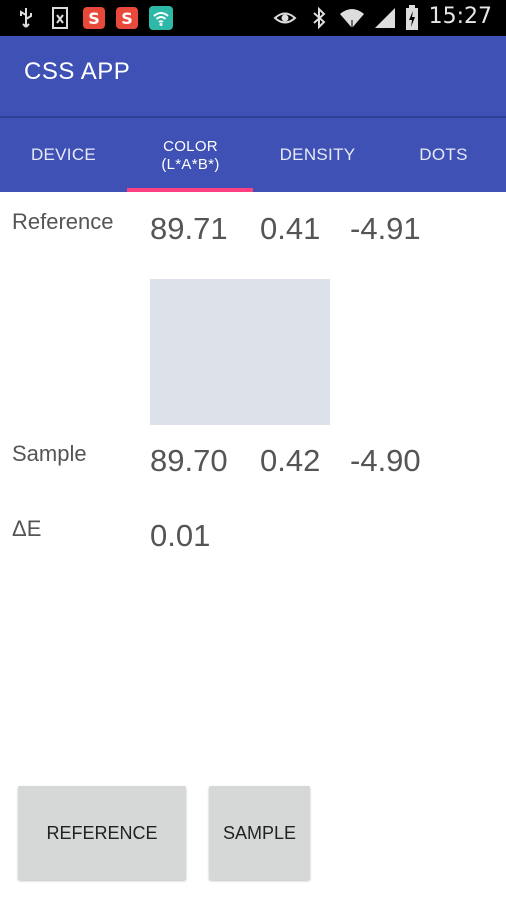 The height and width of the screenshot is (900, 506). I want to click on nfc-icon, so click(61, 18).